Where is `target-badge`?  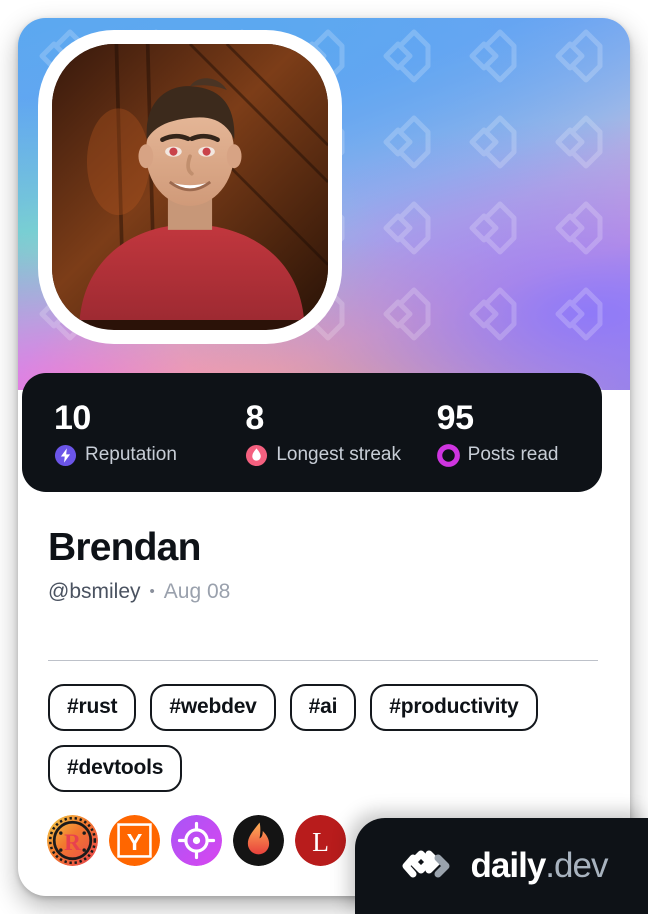
target-badge is located at coordinates (196, 840).